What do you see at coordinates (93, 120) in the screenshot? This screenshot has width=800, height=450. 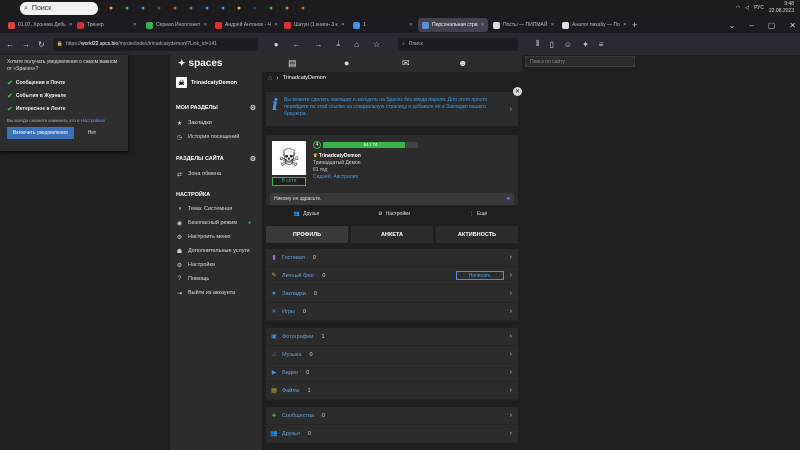 I see `settings-link: Настройках` at bounding box center [93, 120].